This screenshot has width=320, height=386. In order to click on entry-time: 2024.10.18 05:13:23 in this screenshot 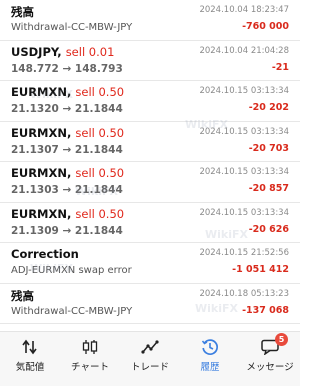, I will do `click(244, 293)`.